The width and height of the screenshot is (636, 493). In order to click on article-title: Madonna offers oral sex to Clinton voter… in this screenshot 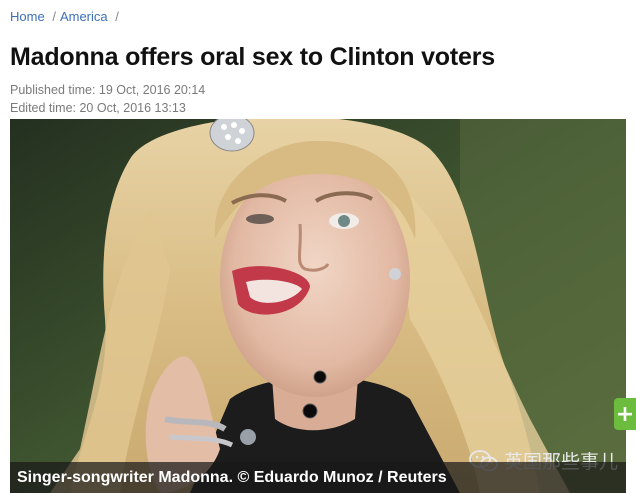, I will do `click(252, 57)`.